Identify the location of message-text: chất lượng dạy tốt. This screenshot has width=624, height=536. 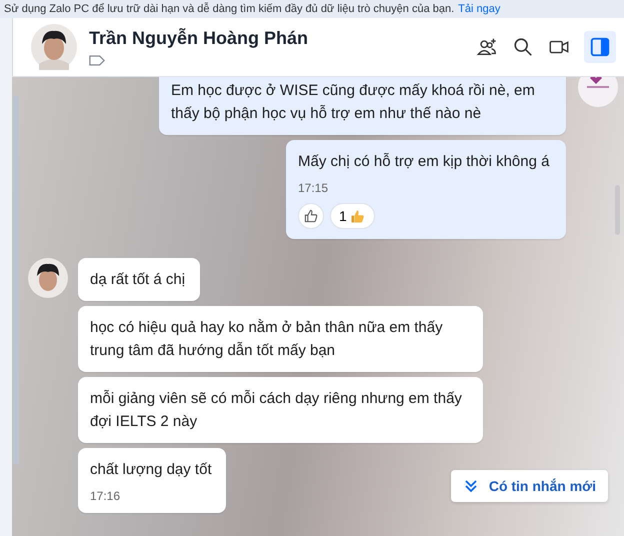
(151, 470).